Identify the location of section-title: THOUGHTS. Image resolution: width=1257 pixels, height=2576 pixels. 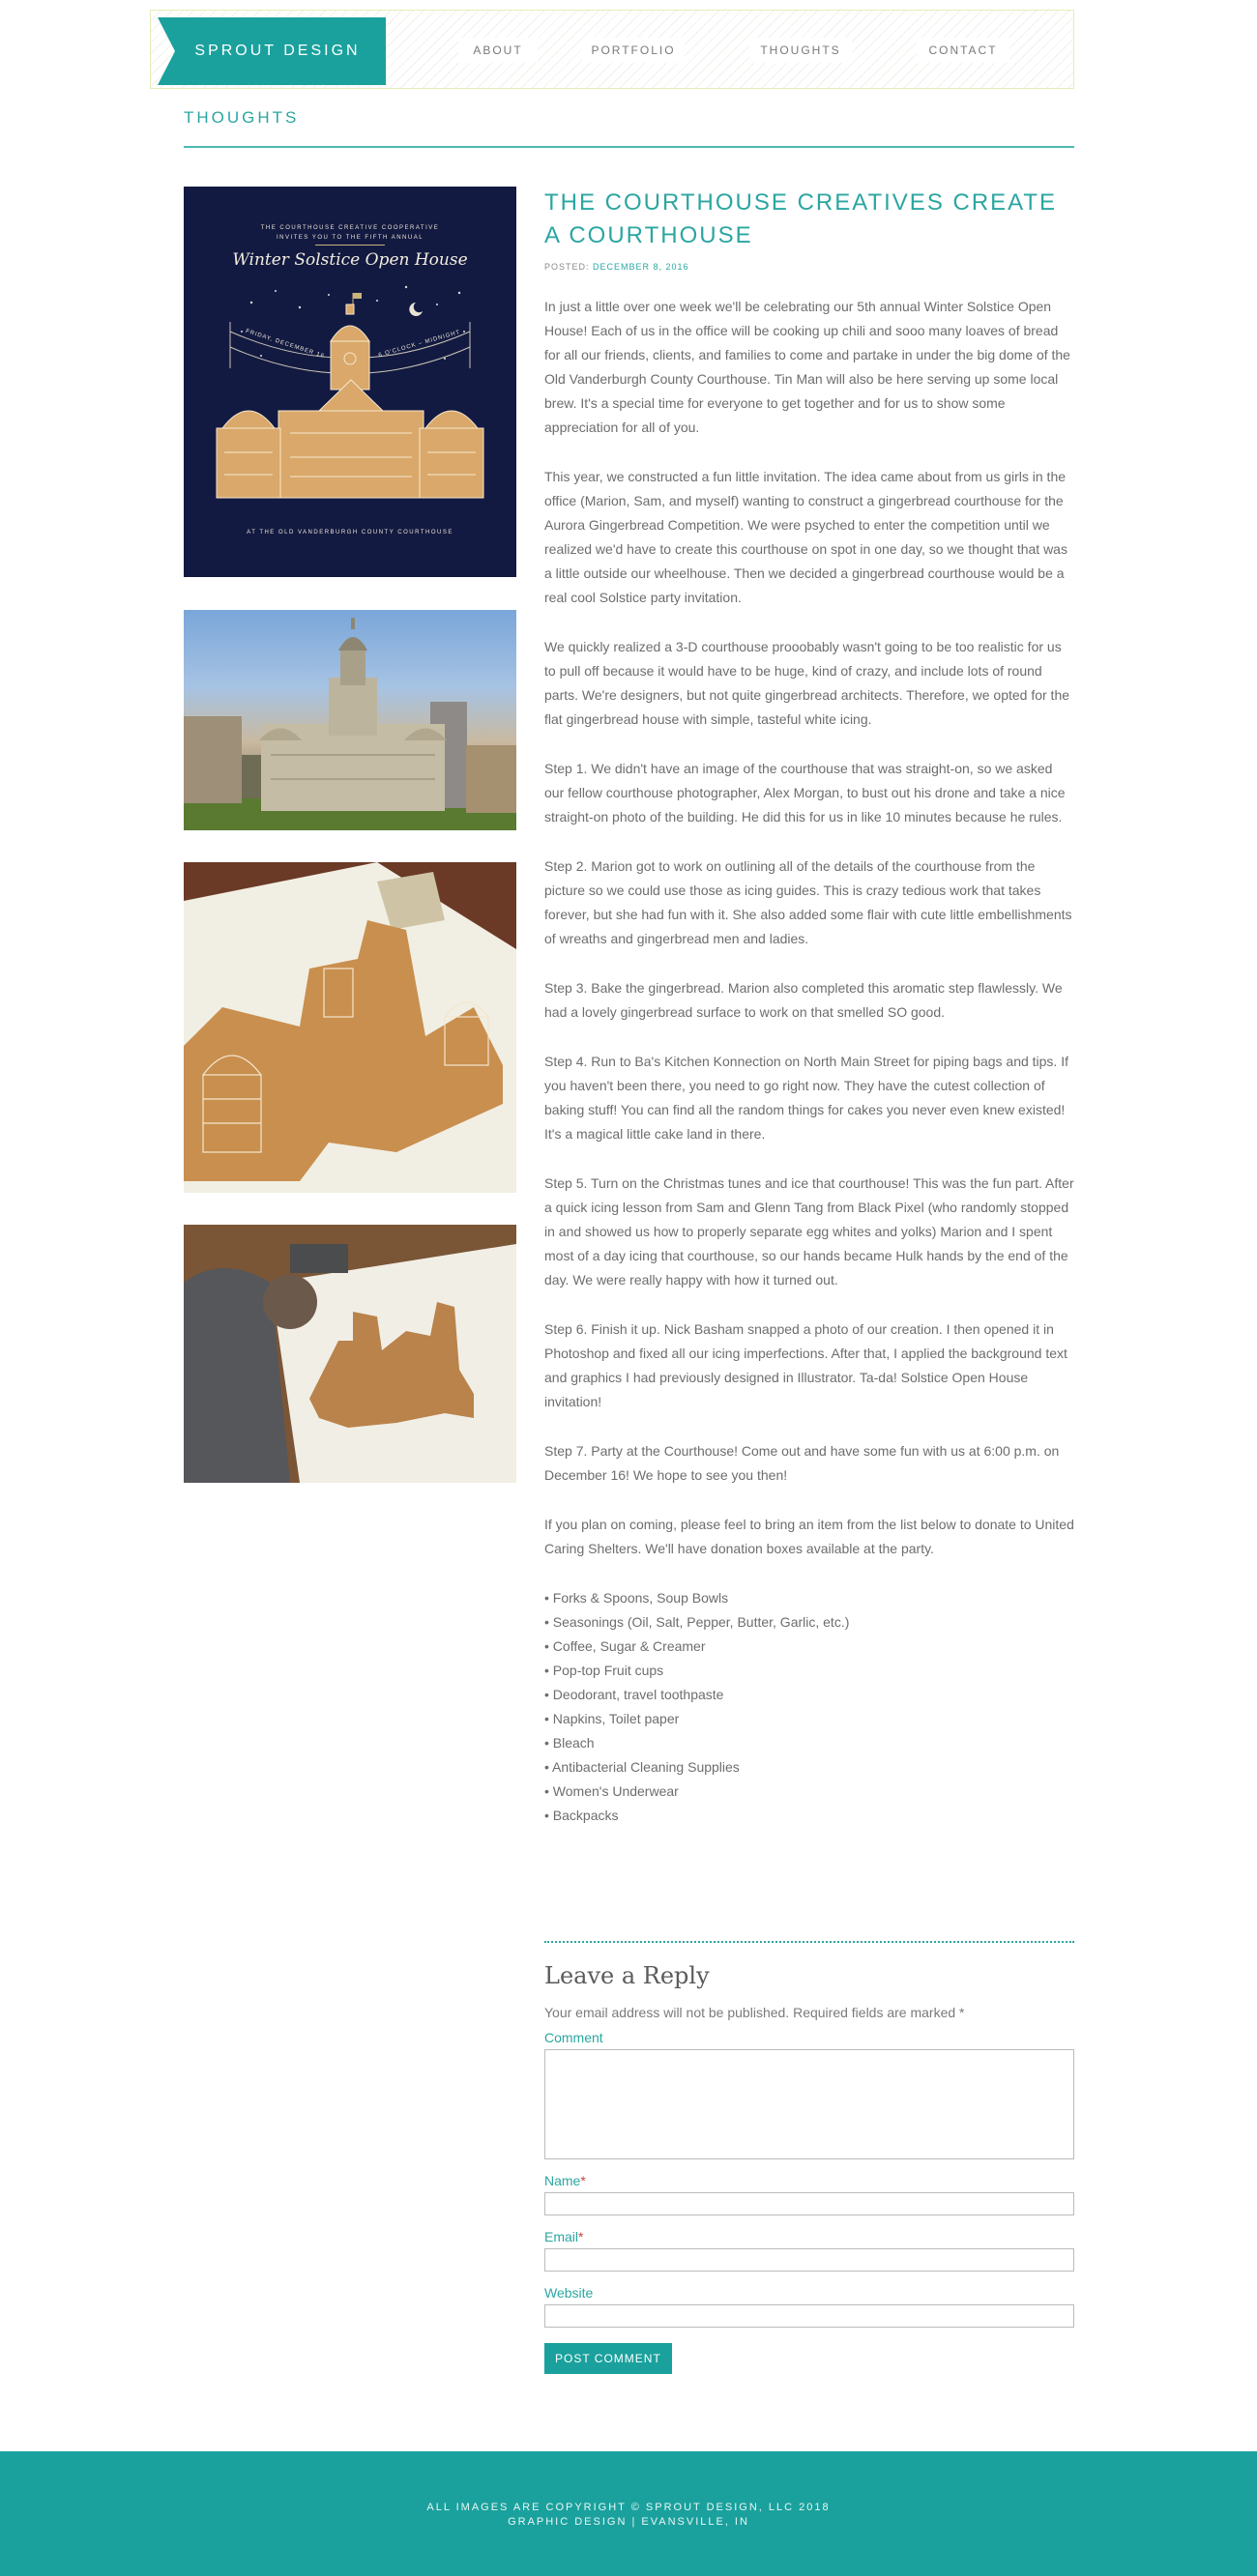
(242, 117).